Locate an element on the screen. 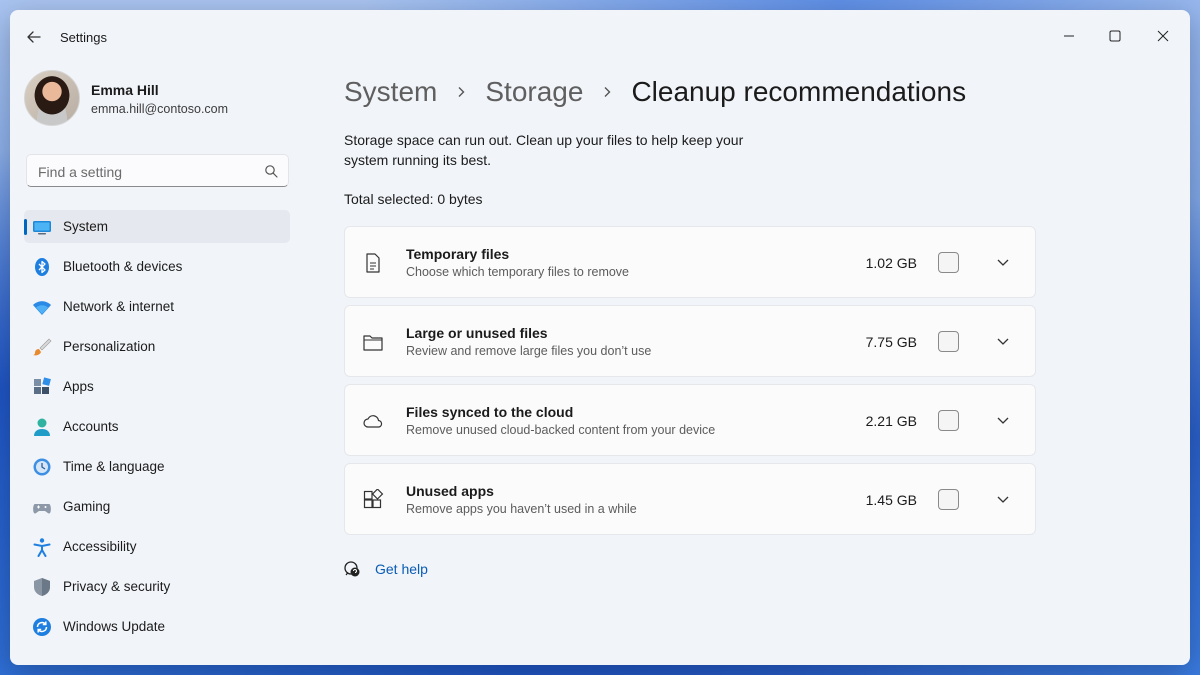  close-button is located at coordinates (1163, 36).